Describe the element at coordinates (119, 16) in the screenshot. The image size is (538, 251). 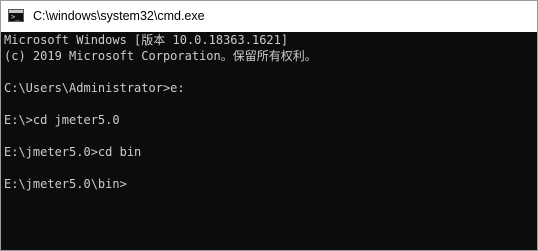
I see `window-title: C:\windows\system32\cmd.exe` at that location.